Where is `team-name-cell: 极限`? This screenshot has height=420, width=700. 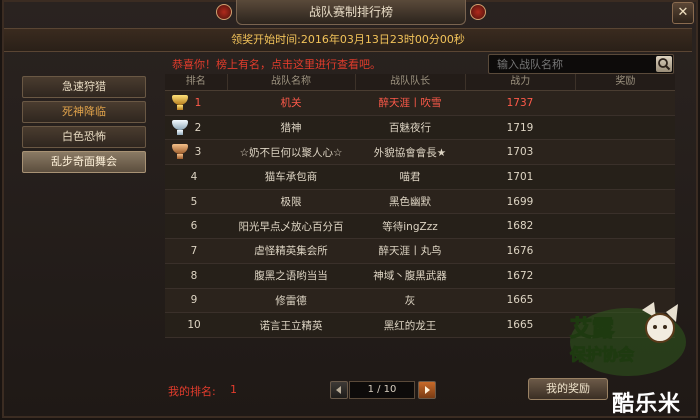
team-name-cell: 极限 is located at coordinates (291, 202).